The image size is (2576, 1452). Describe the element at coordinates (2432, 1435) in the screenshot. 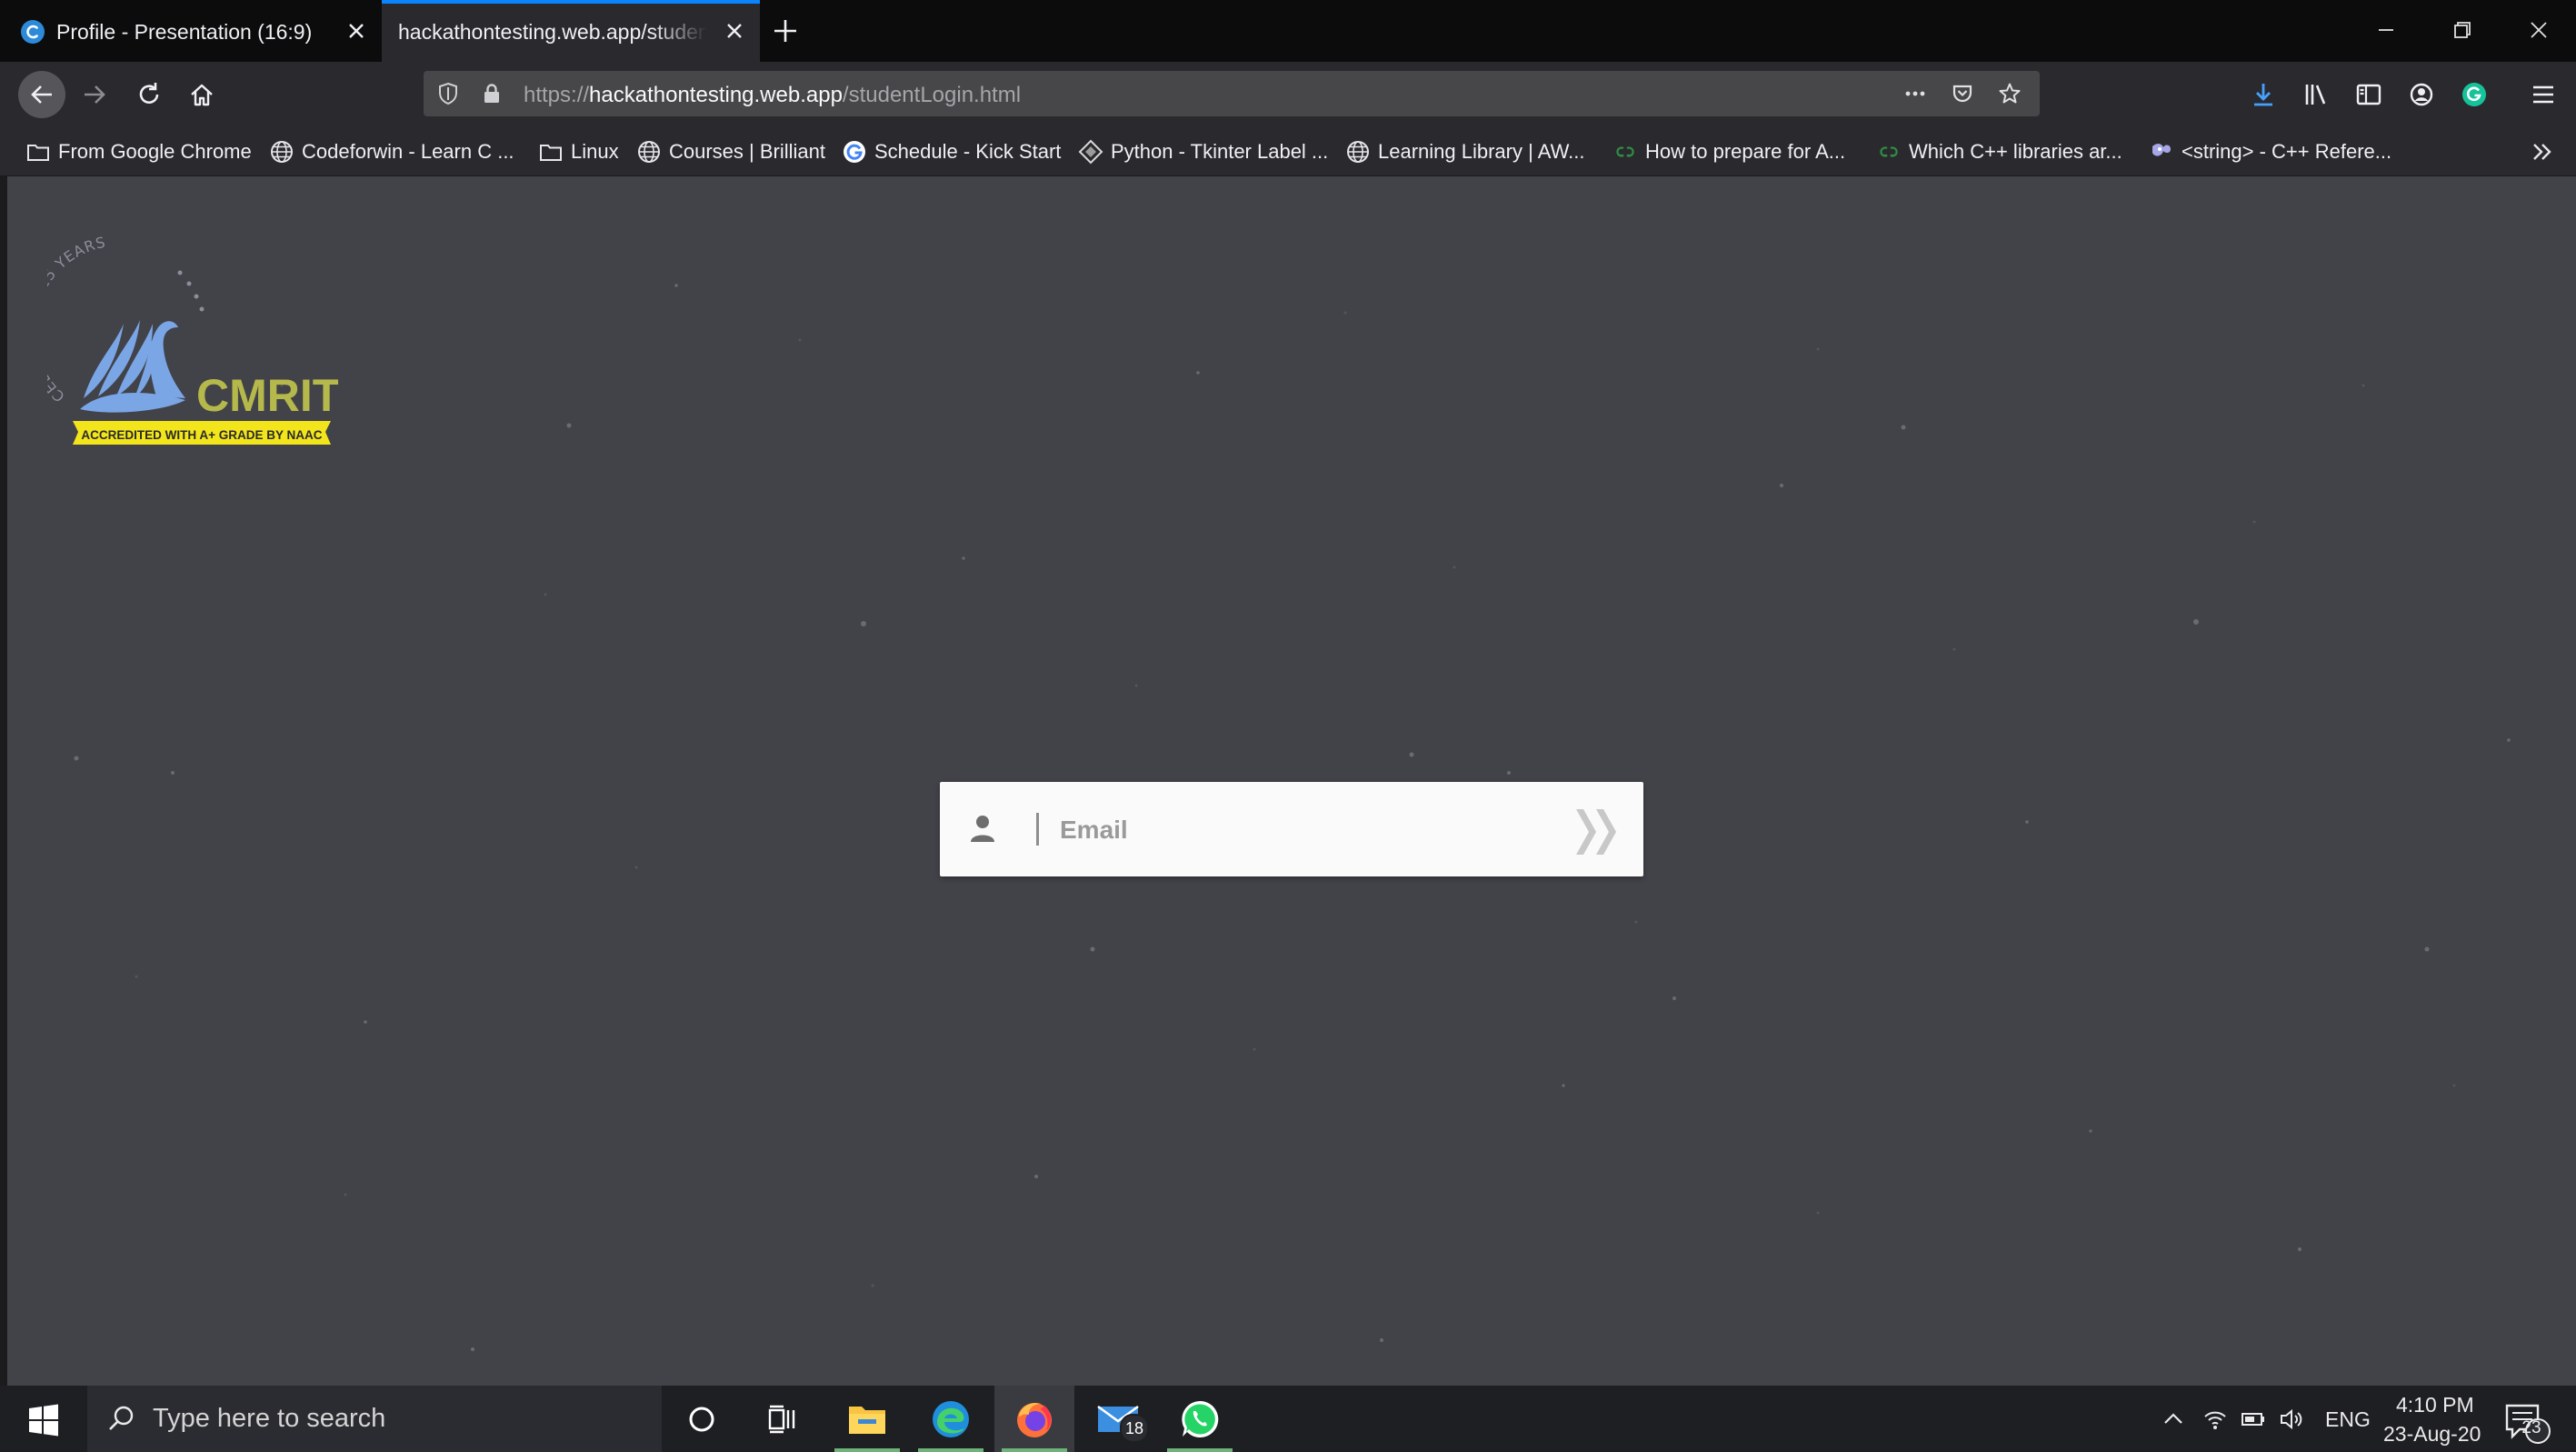

I see `clock-date: 23-Aug-20` at that location.